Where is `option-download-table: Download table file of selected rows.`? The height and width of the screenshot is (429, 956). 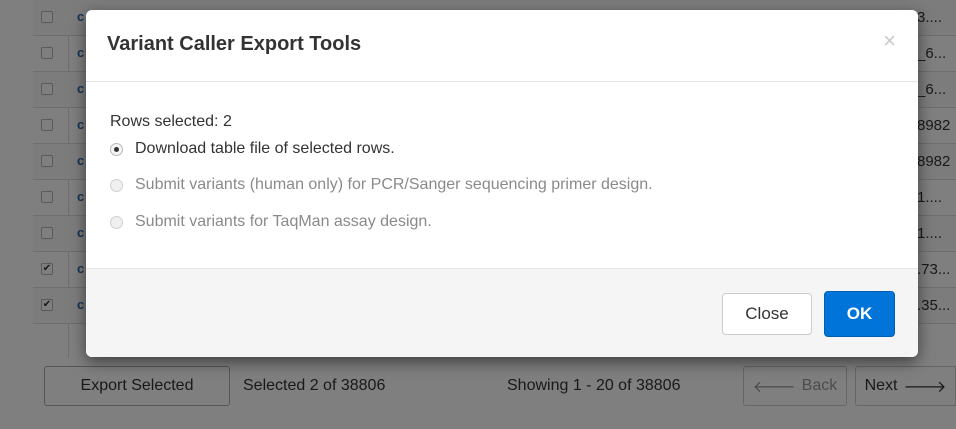
option-download-table: Download table file of selected rows. is located at coordinates (252, 149).